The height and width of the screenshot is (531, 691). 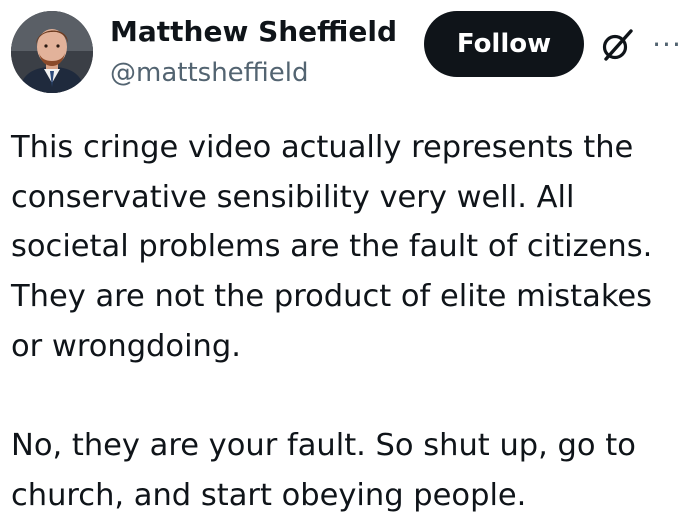 What do you see at coordinates (349, 397) in the screenshot?
I see `tweet-line-blank` at bounding box center [349, 397].